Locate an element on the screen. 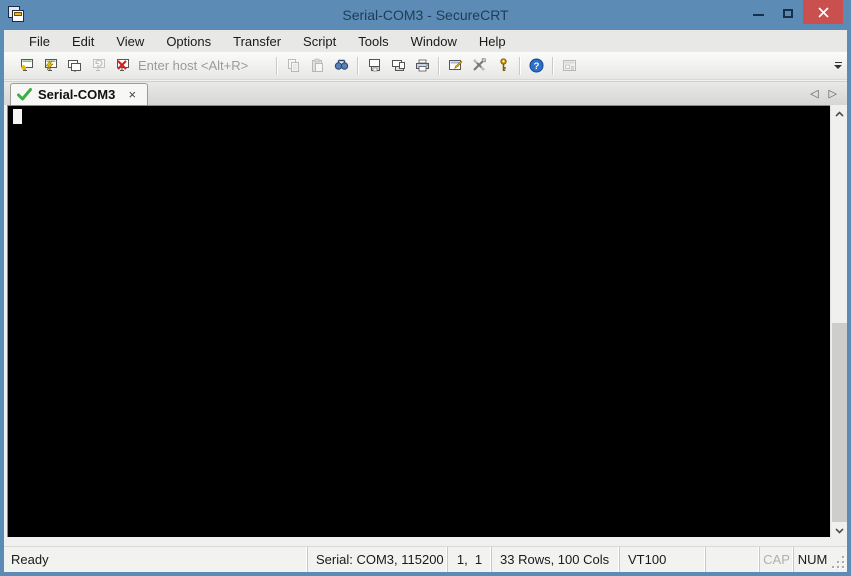  file-transfer-button: a is located at coordinates (569, 66).